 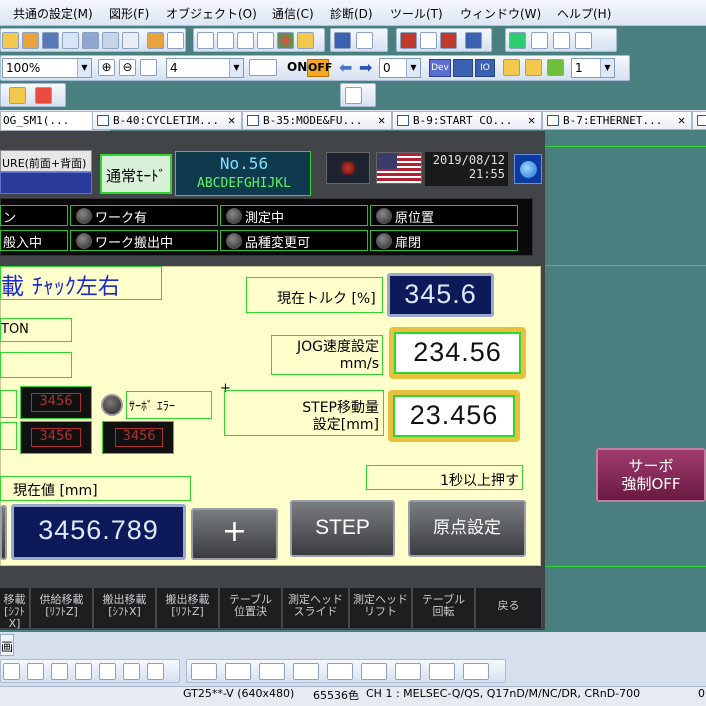 What do you see at coordinates (59, 671) in the screenshot?
I see `align-right-icon` at bounding box center [59, 671].